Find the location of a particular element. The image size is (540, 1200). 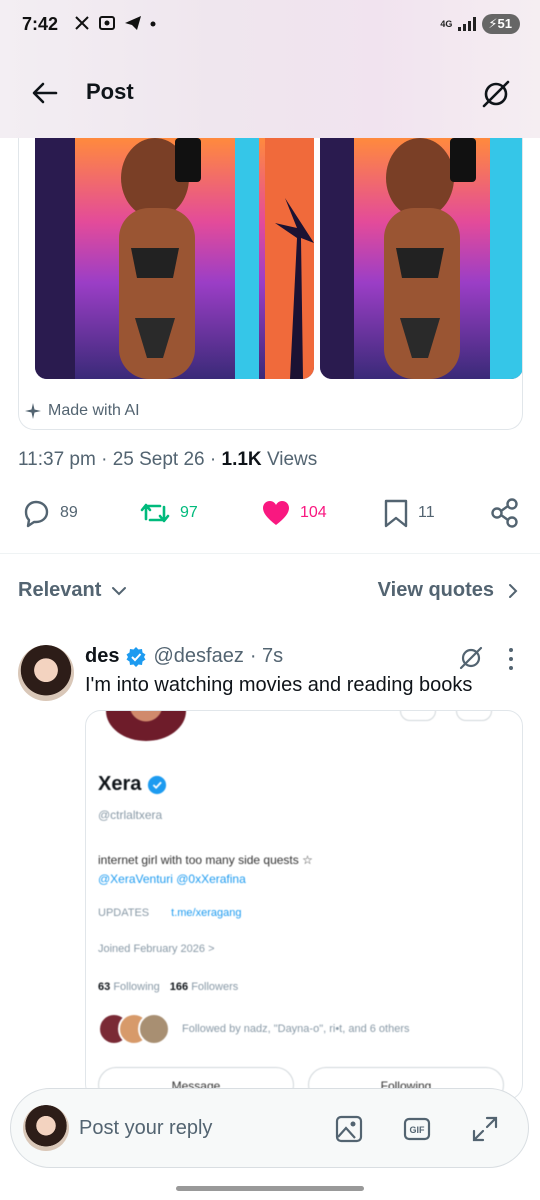

reply-button: 89 is located at coordinates (49, 513).